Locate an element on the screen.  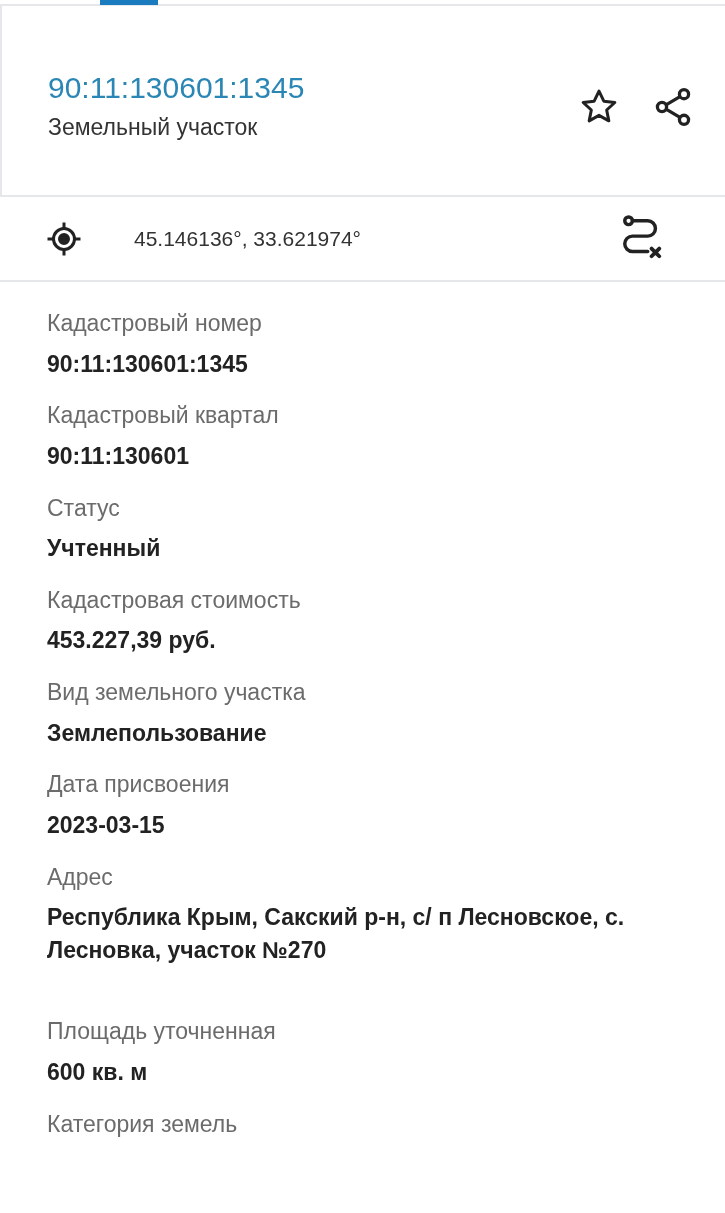
location-target-icon is located at coordinates (64, 238).